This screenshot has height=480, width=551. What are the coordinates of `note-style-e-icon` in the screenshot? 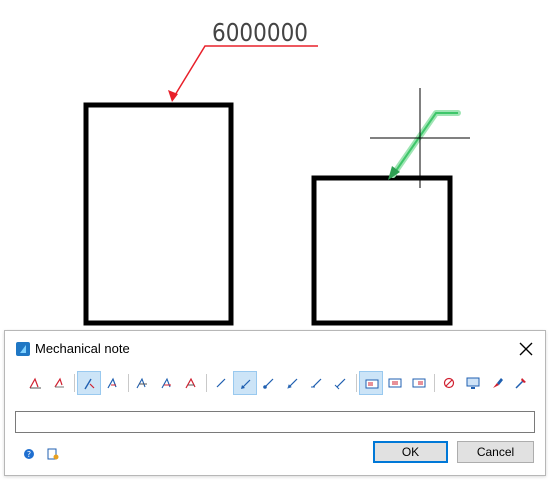 It's located at (143, 383).